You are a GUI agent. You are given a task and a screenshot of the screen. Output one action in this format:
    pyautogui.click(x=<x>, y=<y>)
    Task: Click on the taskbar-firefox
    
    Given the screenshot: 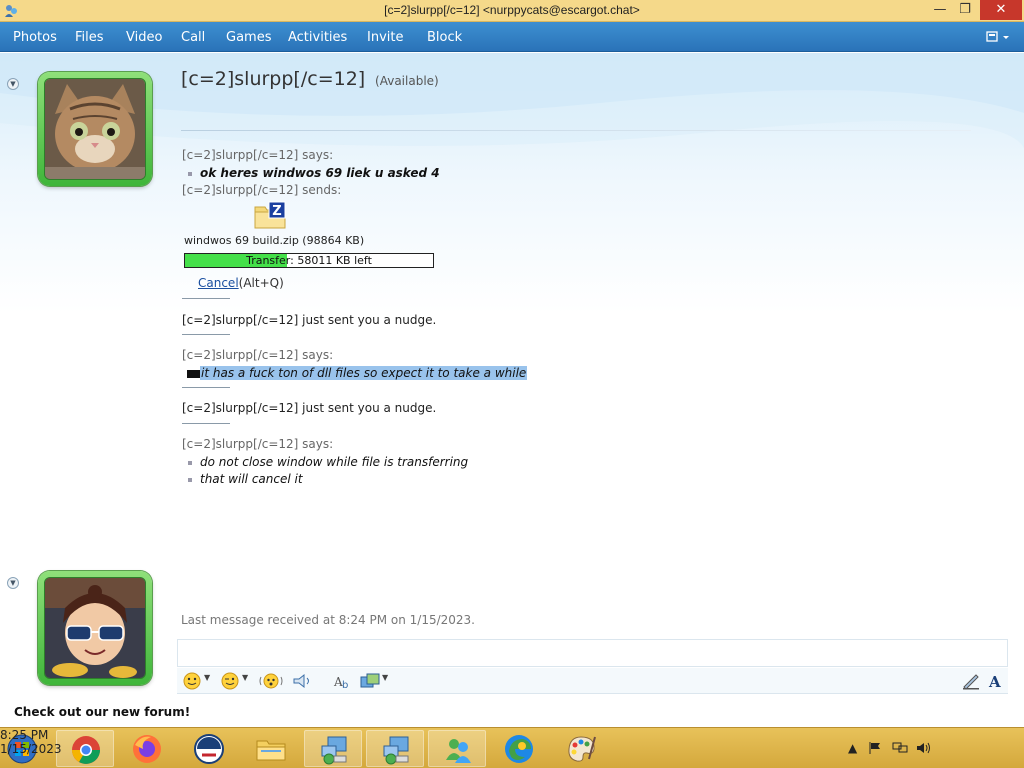 What is the action you would take?
    pyautogui.click(x=147, y=748)
    